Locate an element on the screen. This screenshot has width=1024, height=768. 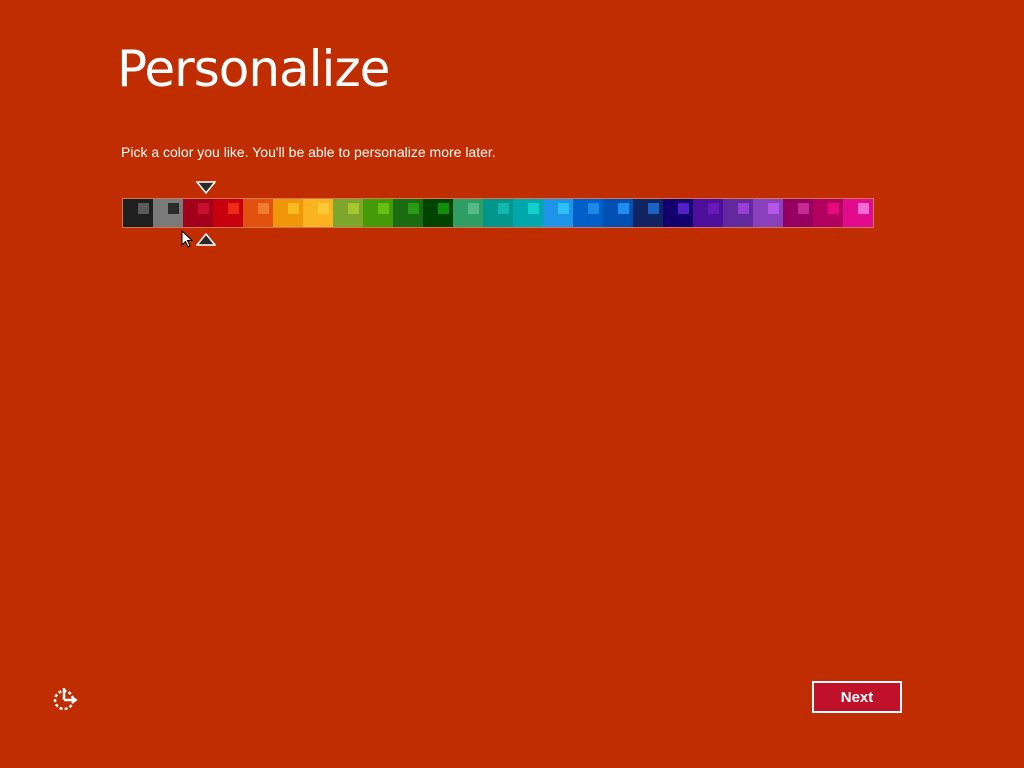
next-button: Next is located at coordinates (857, 697).